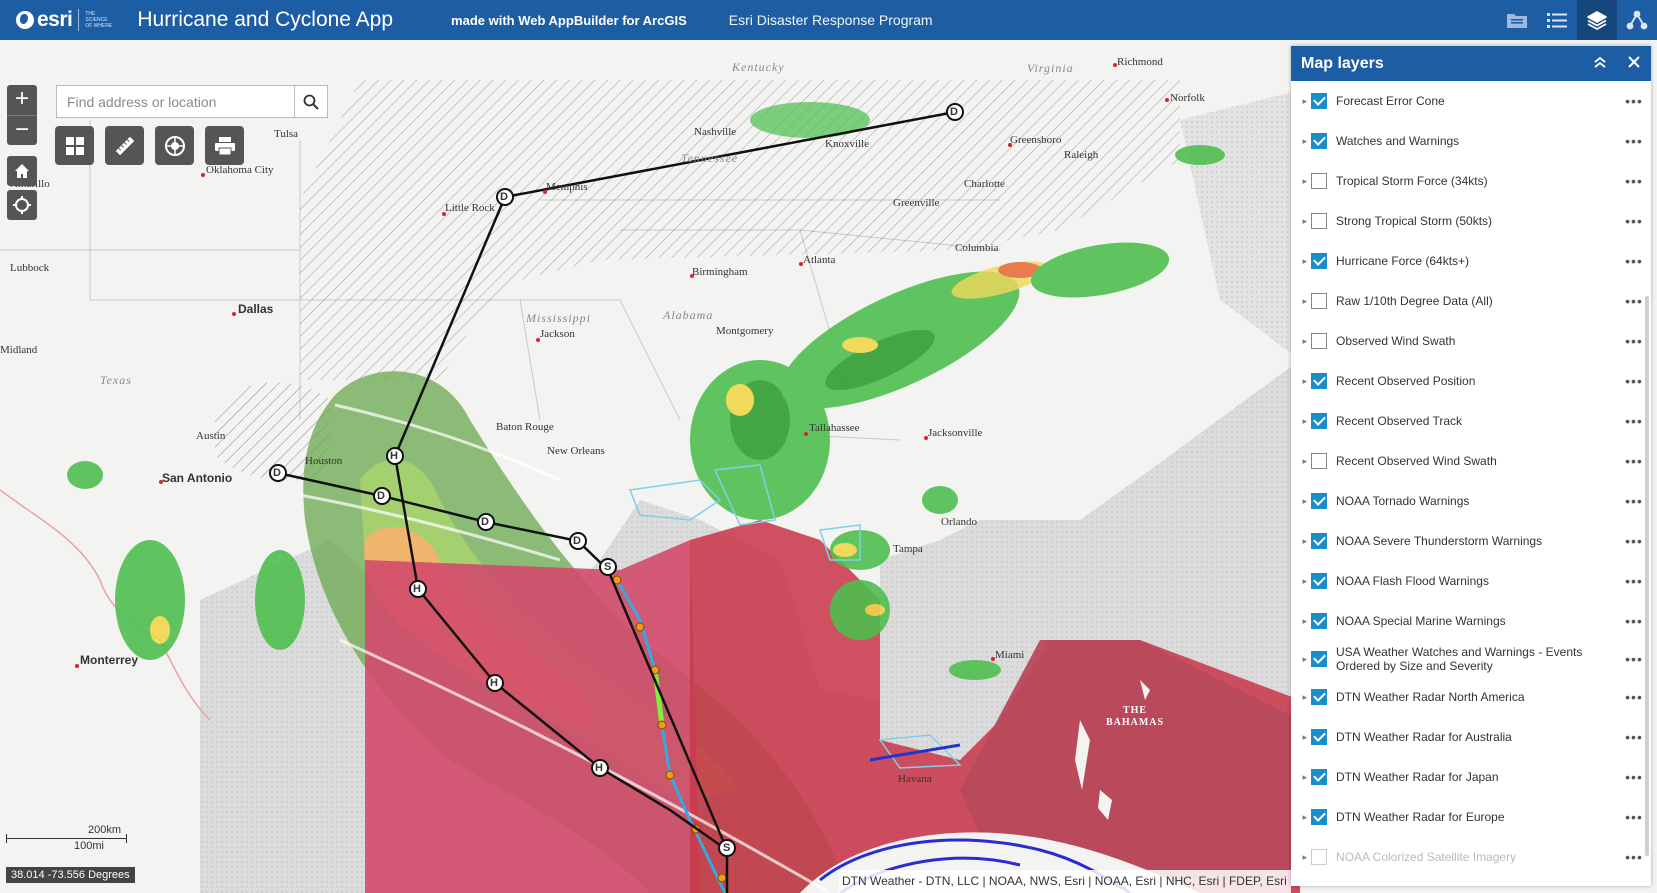  I want to click on search-icon, so click(310, 101).